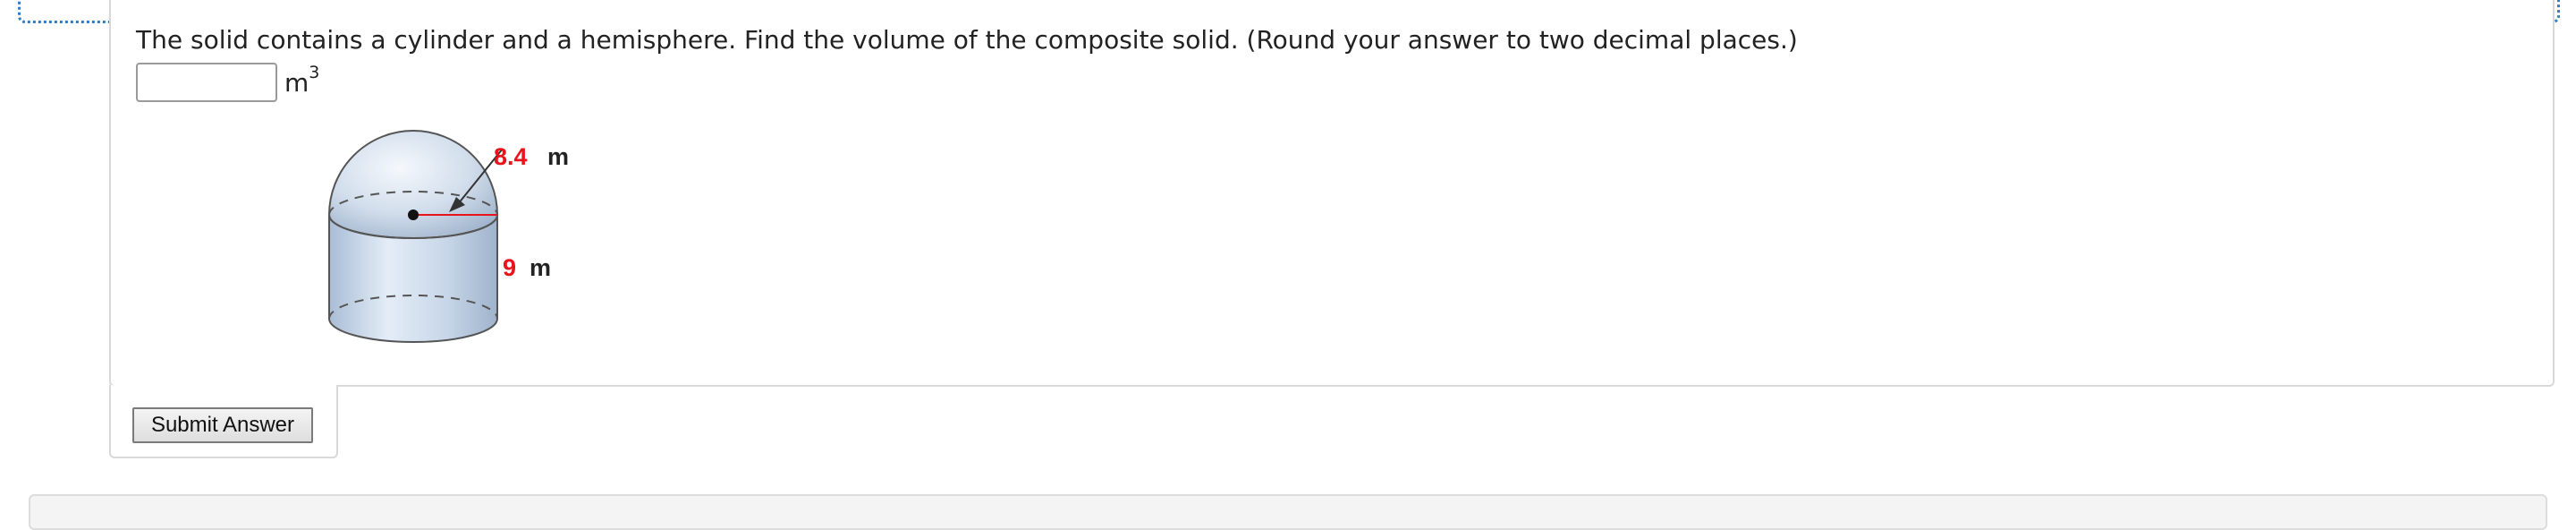  I want to click on height-unit: m, so click(540, 267).